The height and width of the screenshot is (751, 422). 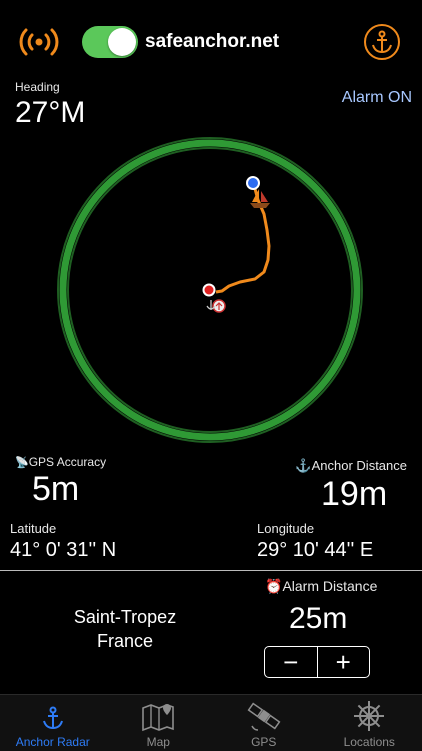 What do you see at coordinates (369, 716) in the screenshot?
I see `helm-icon` at bounding box center [369, 716].